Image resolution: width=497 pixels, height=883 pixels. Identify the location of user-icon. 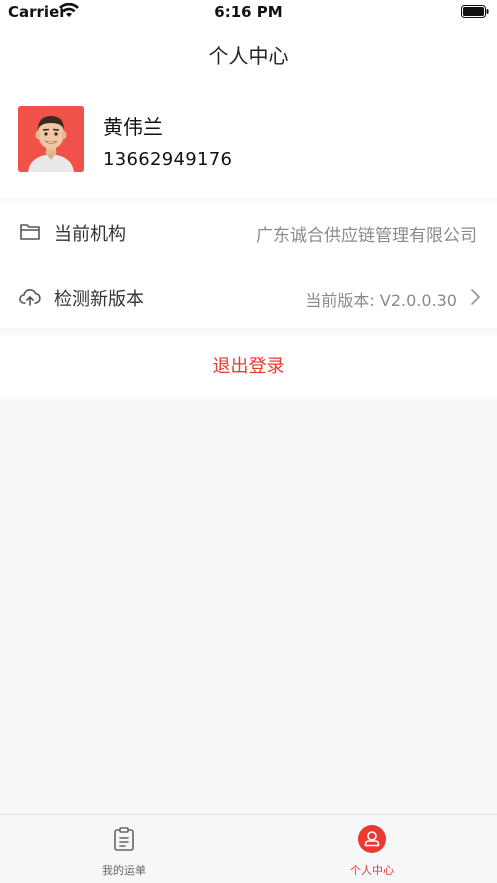
(372, 839).